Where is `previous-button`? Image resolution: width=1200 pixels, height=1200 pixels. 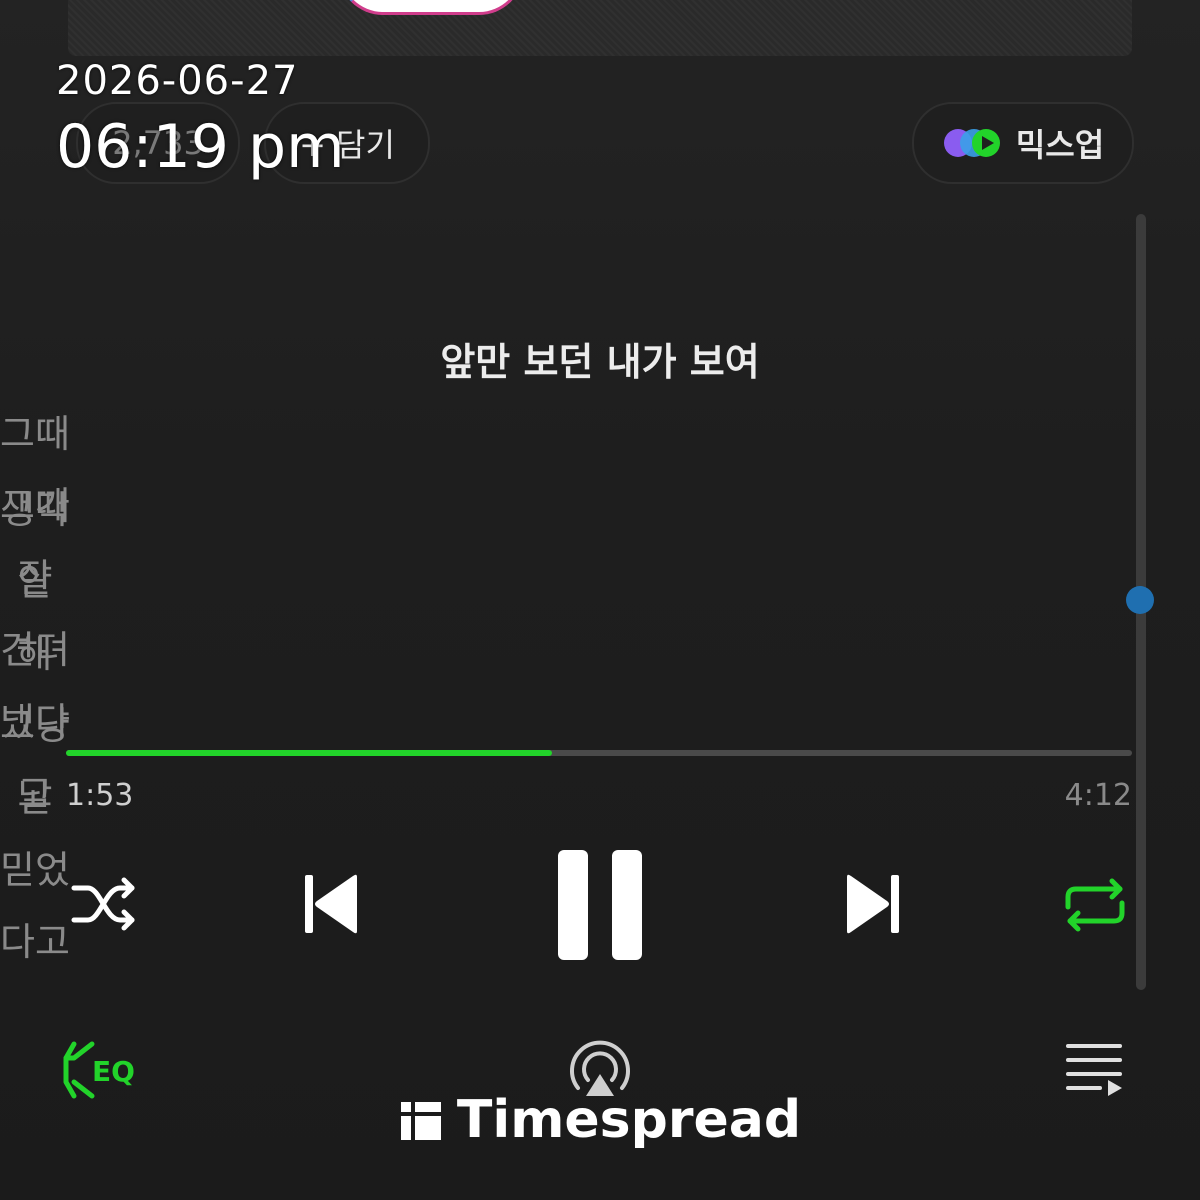
previous-button is located at coordinates (331, 904).